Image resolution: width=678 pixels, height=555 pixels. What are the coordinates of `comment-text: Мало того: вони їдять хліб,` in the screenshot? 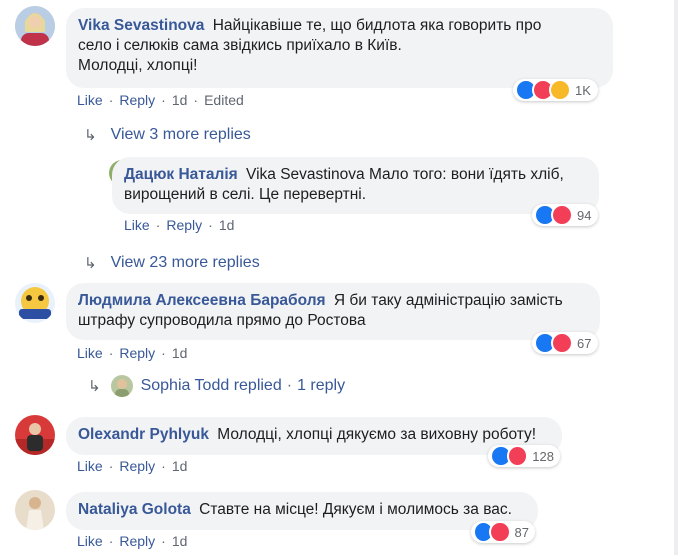 It's located at (466, 174).